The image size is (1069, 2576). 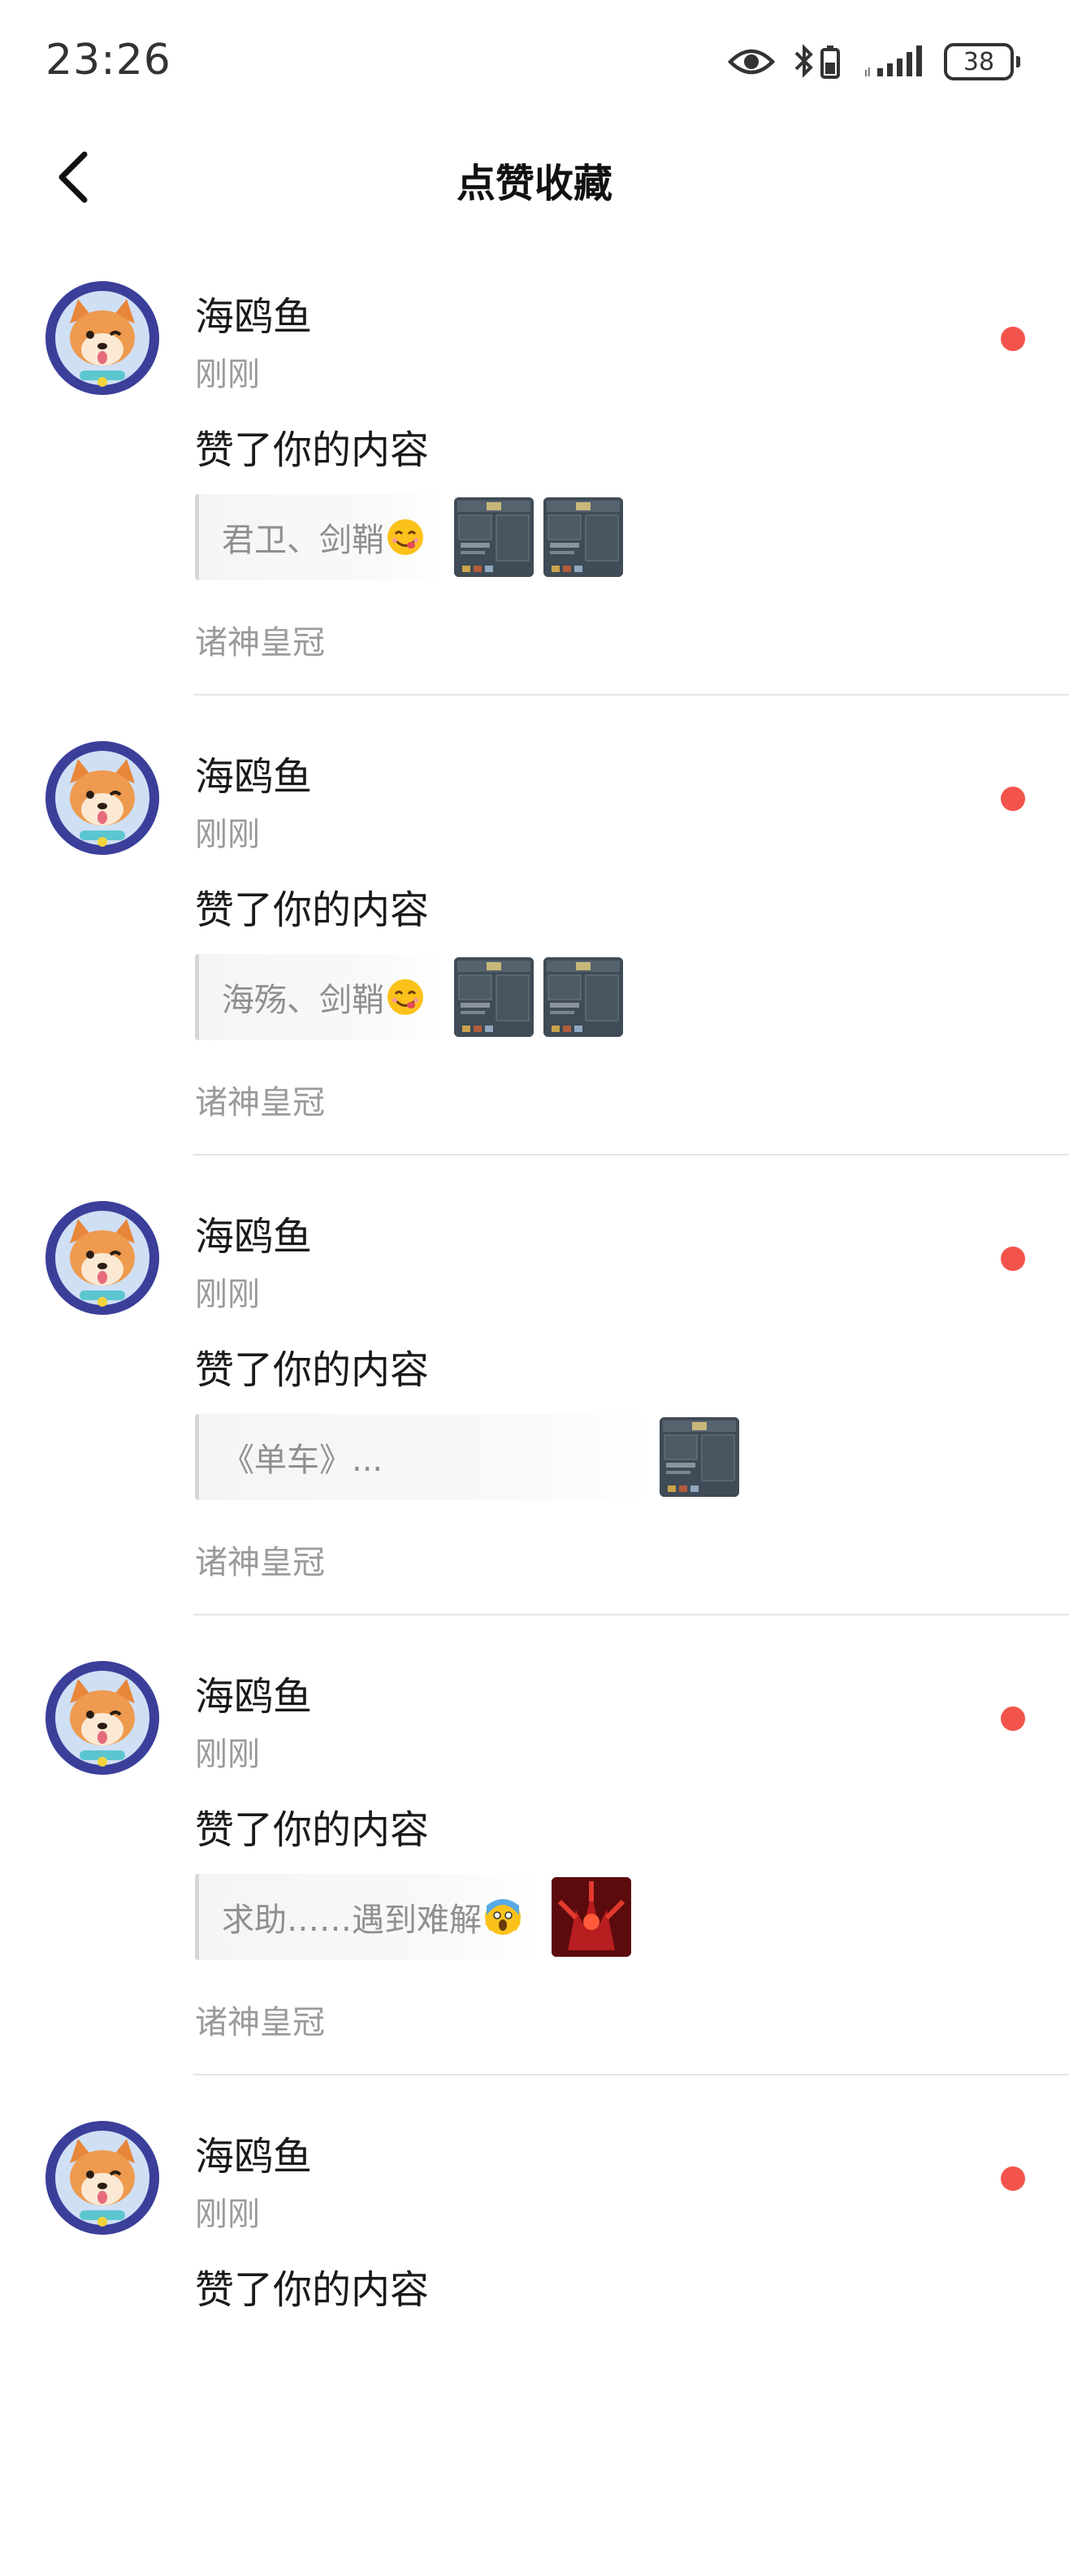 I want to click on quote-text-box: 海殇、剑鞘, so click(x=320, y=997).